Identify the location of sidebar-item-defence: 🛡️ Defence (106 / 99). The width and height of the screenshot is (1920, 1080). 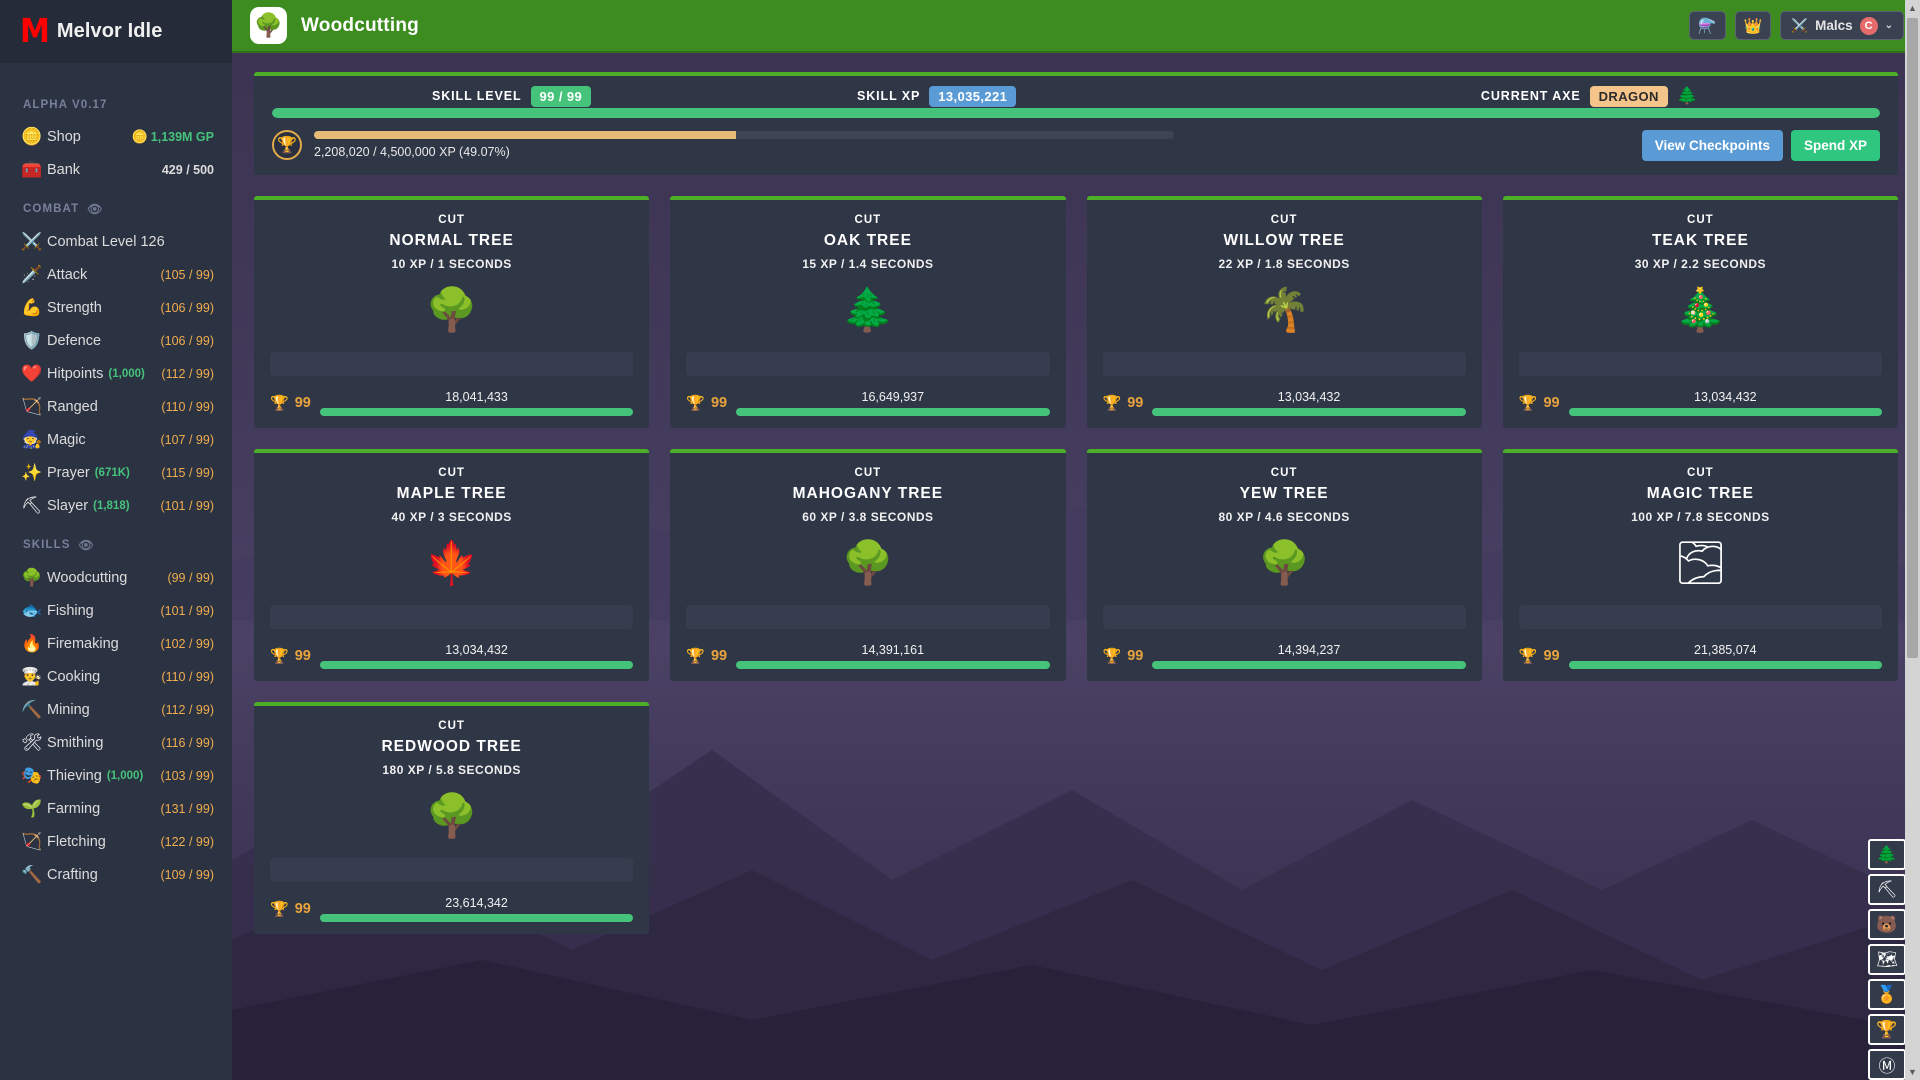
(116, 340).